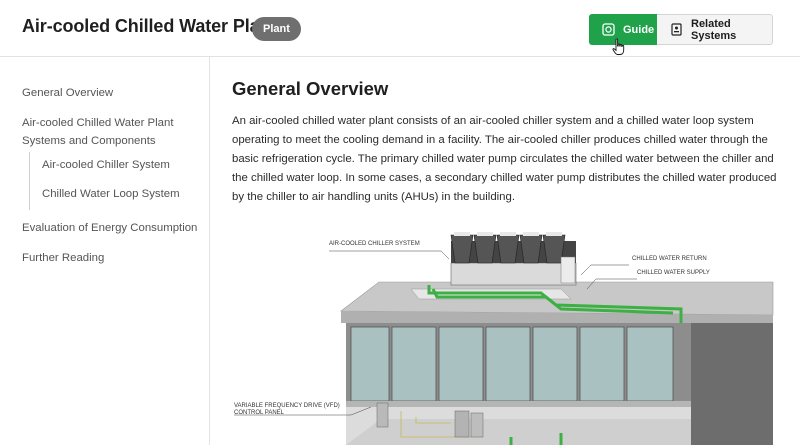 Image resolution: width=800 pixels, height=445 pixels. What do you see at coordinates (109, 228) in the screenshot?
I see `sidebar-item-energy-consumption: Evaluation of Energy Consumption` at bounding box center [109, 228].